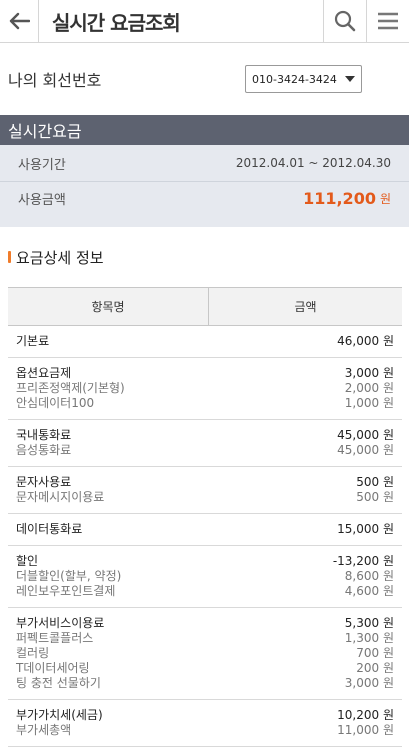  I want to click on sub-item-amount: 1,000 원, so click(369, 403).